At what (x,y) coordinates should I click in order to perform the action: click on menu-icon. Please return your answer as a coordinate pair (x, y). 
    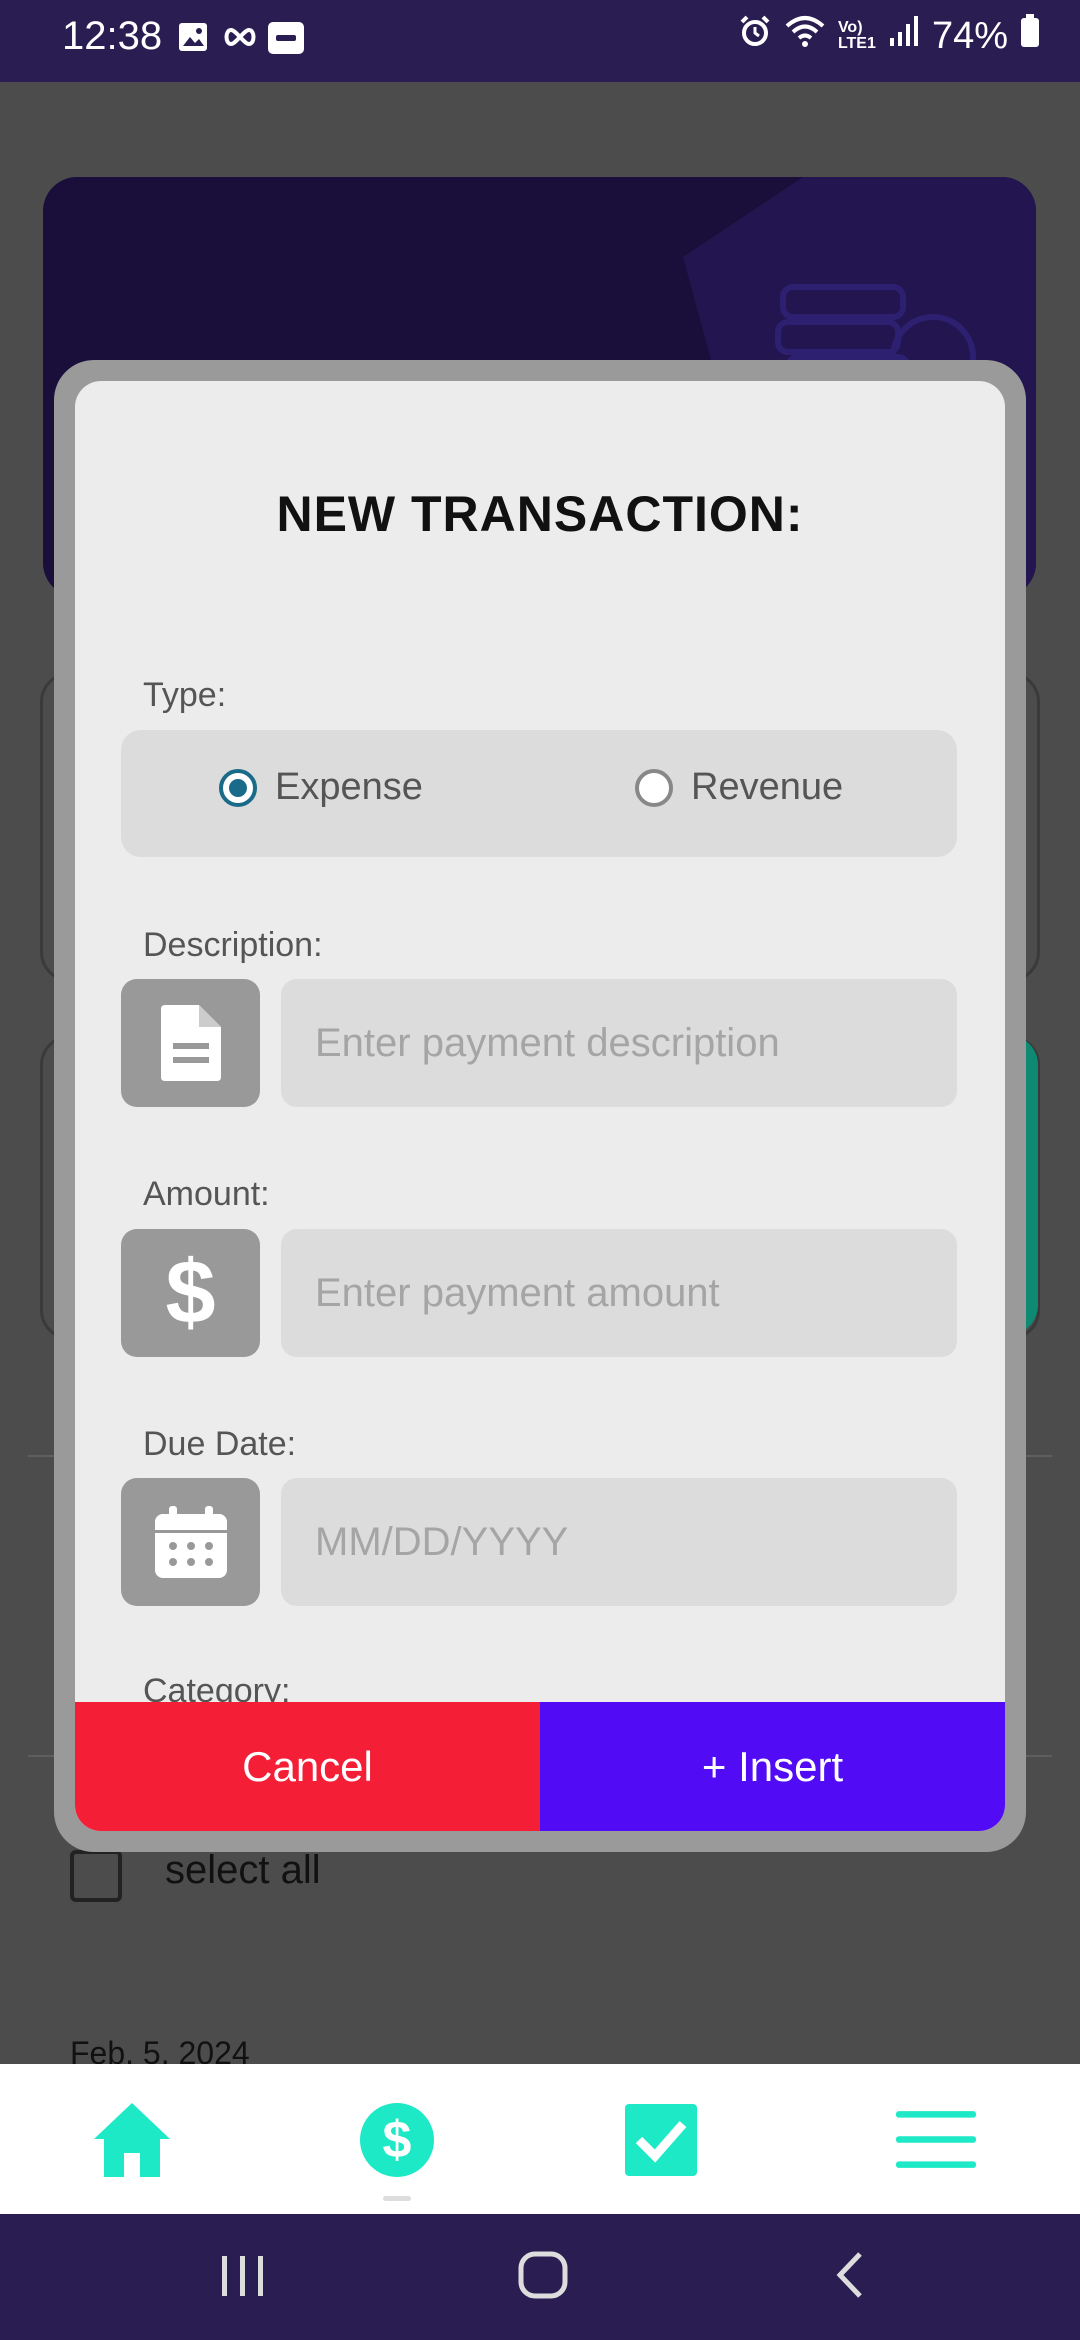
    Looking at the image, I should click on (936, 2140).